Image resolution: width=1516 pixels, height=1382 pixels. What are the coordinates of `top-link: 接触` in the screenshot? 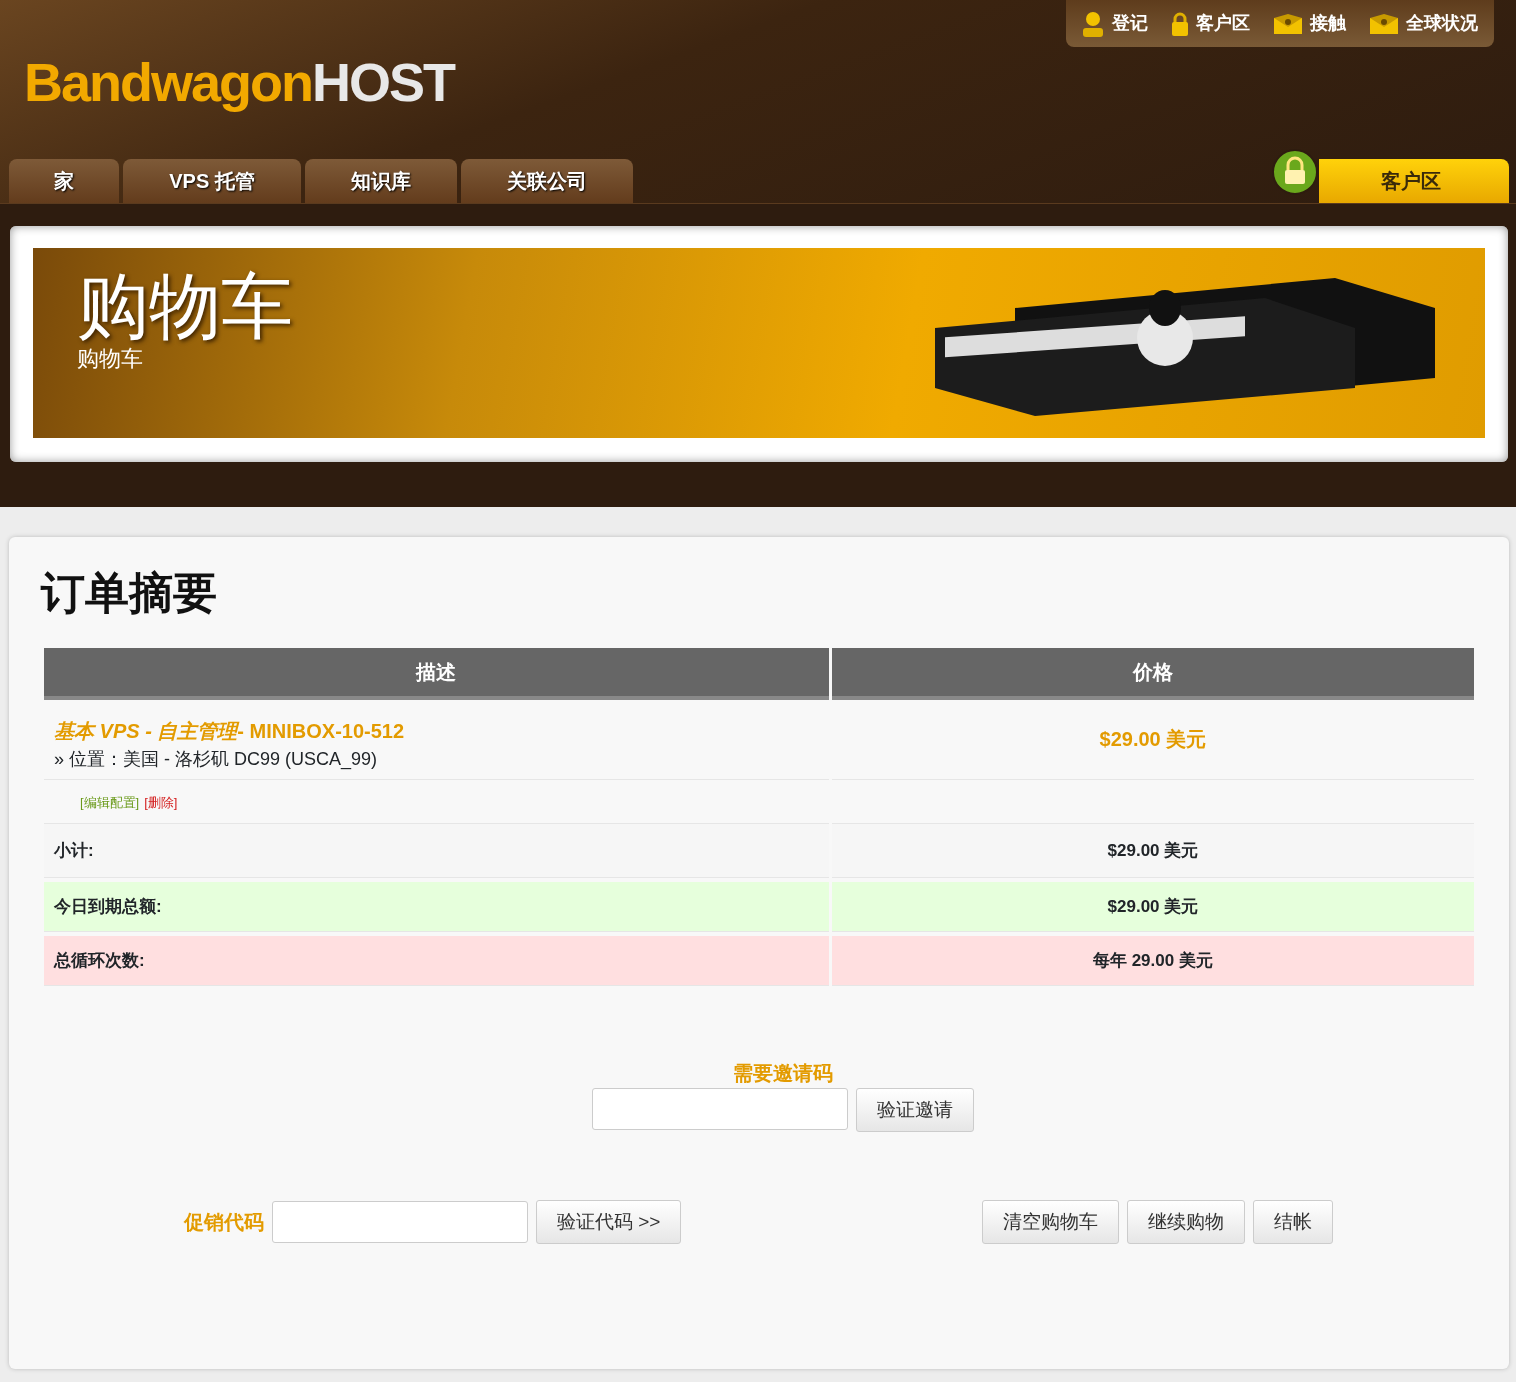 It's located at (1310, 23).